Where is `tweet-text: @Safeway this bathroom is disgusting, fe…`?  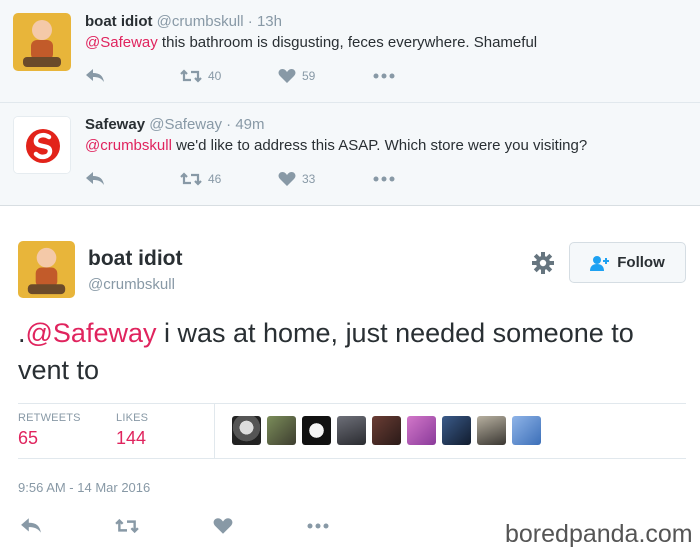
tweet-text: @Safeway this bathroom is disgusting, fe… is located at coordinates (311, 42).